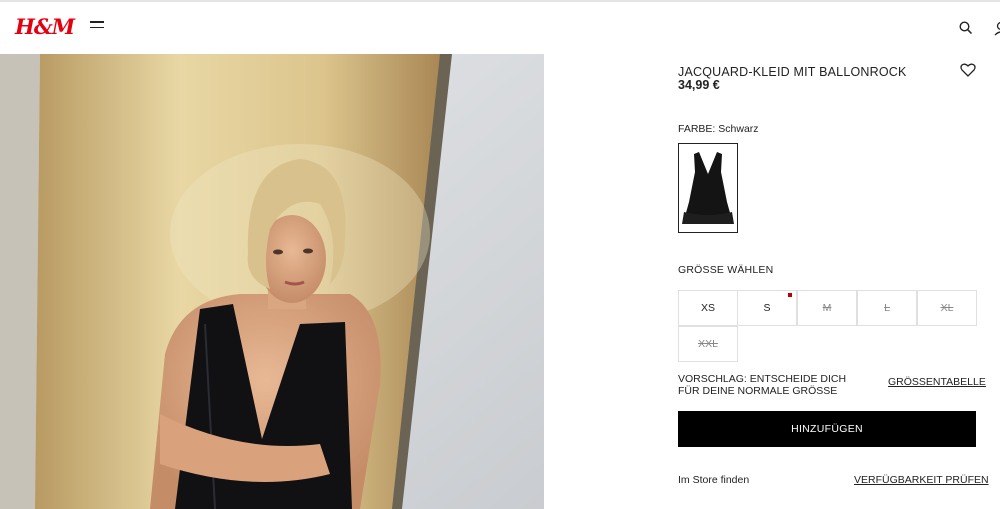 The image size is (1000, 509). What do you see at coordinates (726, 270) in the screenshot?
I see `size-selector-label: GRÖSSE WÄHLEN` at bounding box center [726, 270].